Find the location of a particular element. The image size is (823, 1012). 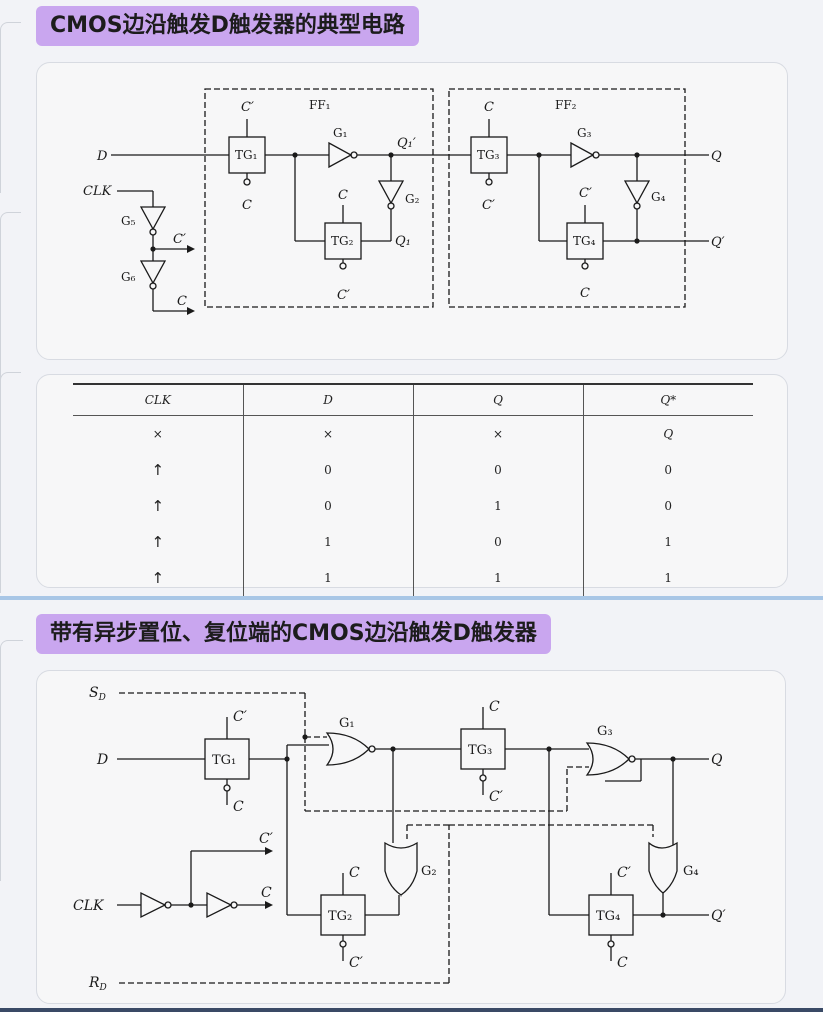

slide-2-title: 带有异步置位、复位端的CMOS边沿触发D触发器 is located at coordinates (293, 634).